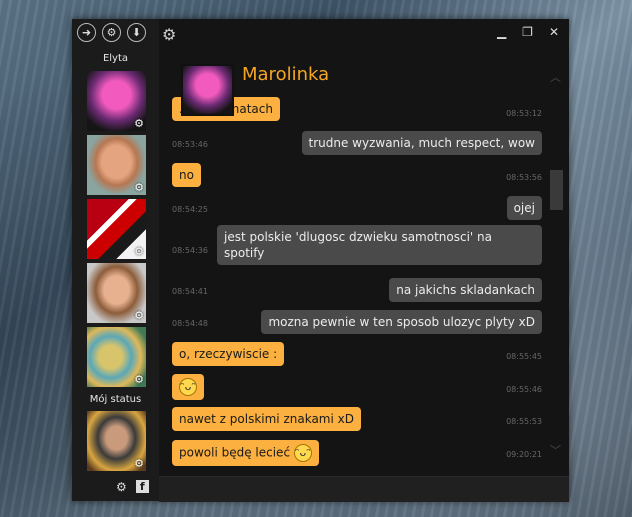  What do you see at coordinates (286, 74) in the screenshot?
I see `contact-name: Marolinka` at bounding box center [286, 74].